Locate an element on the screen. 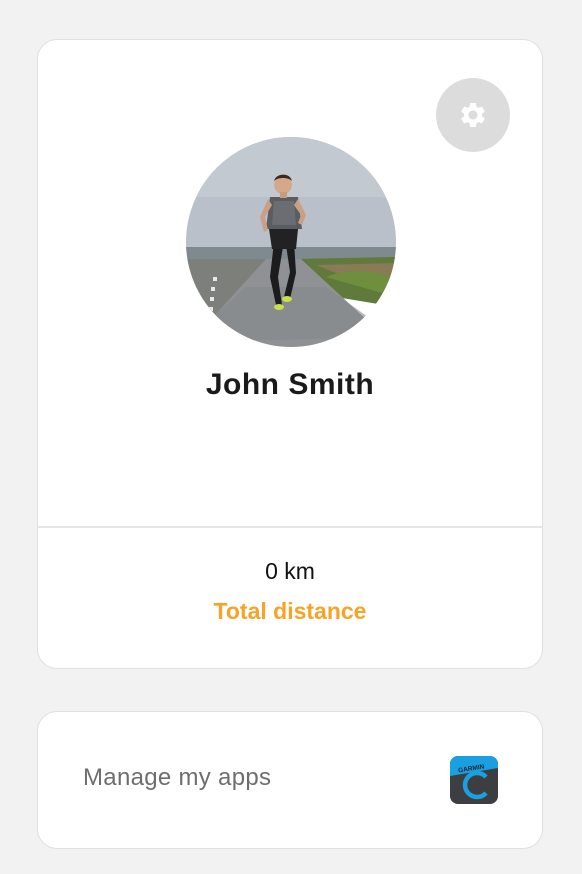 The image size is (582, 874). runner-photo is located at coordinates (291, 242).